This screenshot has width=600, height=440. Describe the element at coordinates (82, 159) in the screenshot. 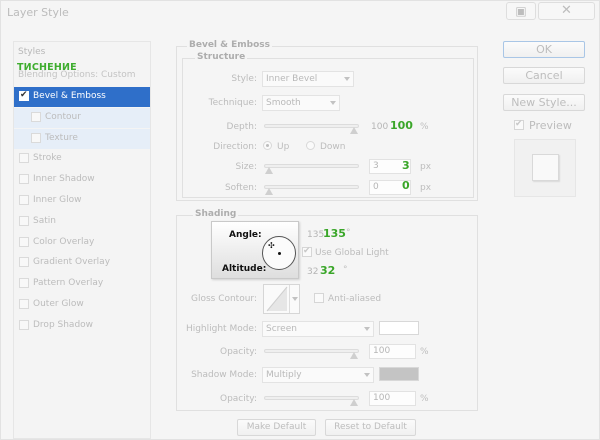

I see `style-item-stroke: Stroke` at that location.